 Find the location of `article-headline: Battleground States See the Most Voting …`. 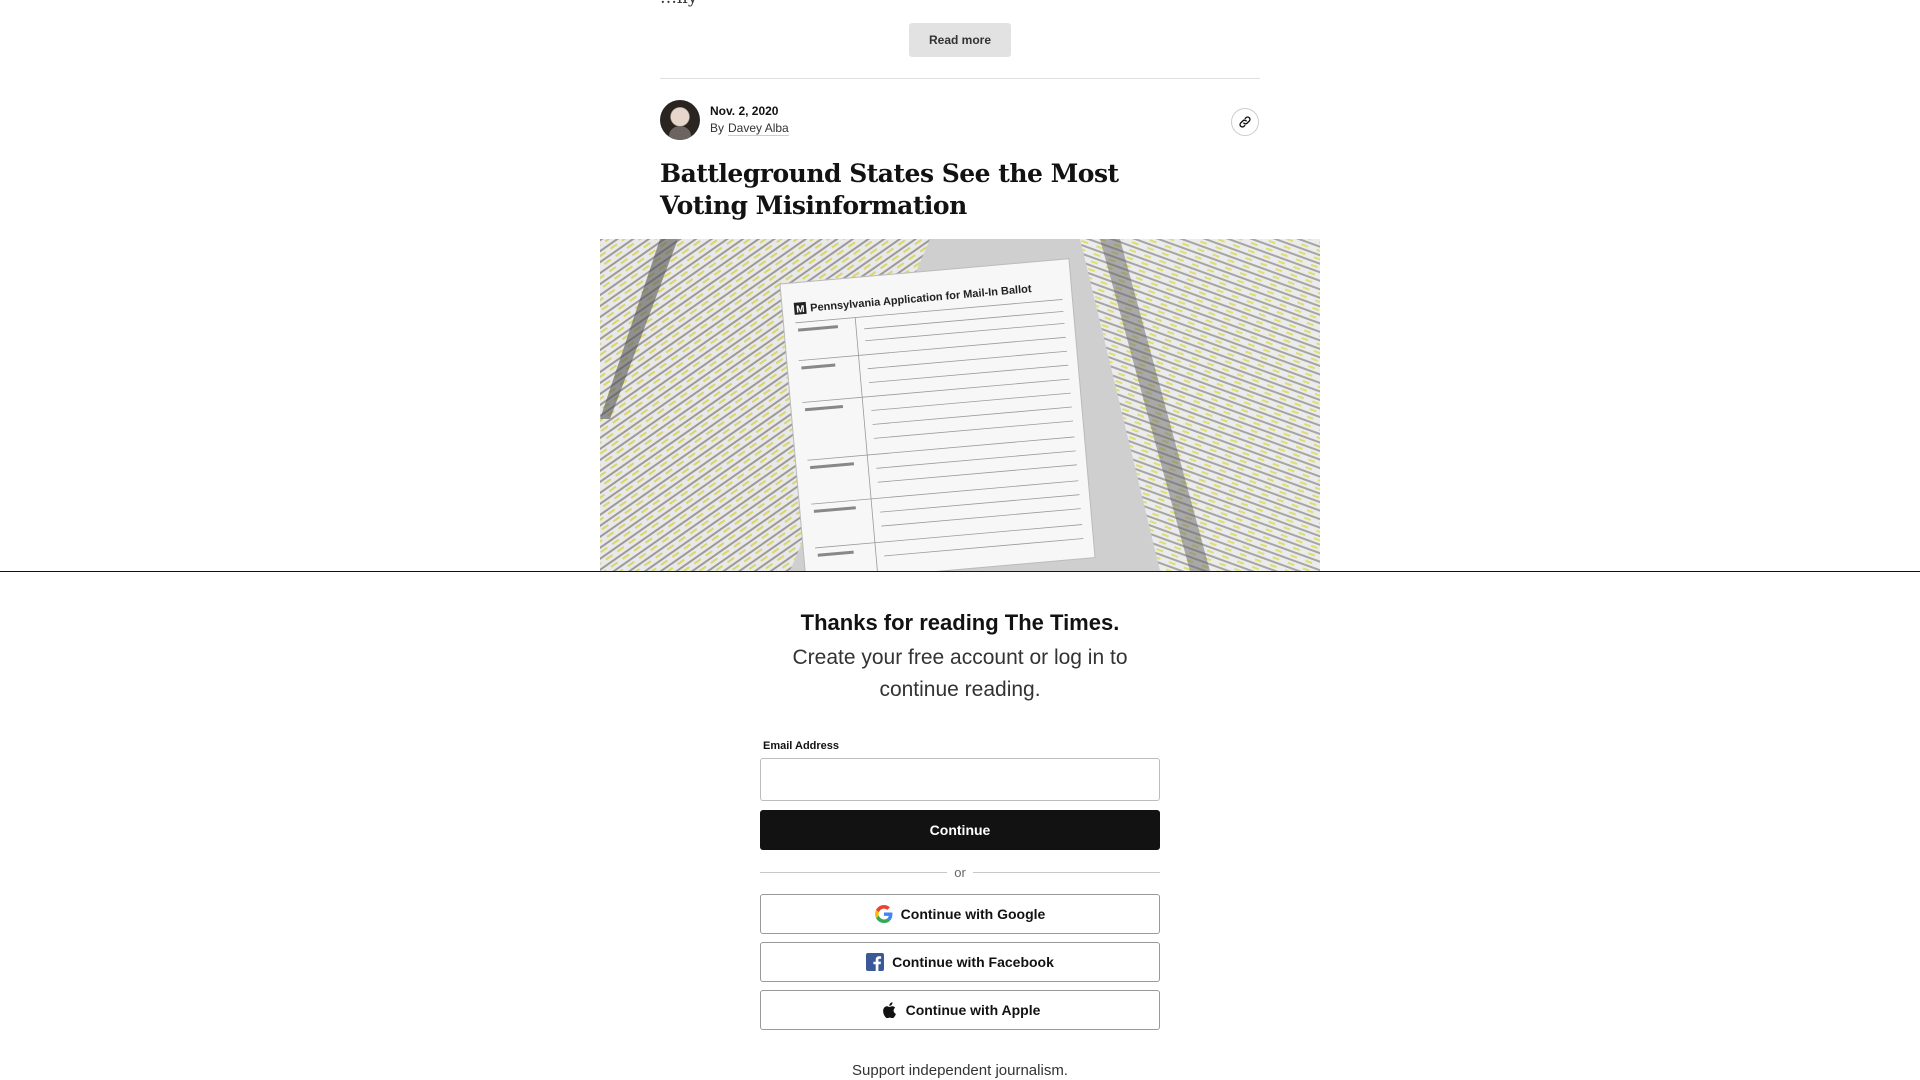

article-headline: Battleground States See the Most Voting … is located at coordinates (920, 190).